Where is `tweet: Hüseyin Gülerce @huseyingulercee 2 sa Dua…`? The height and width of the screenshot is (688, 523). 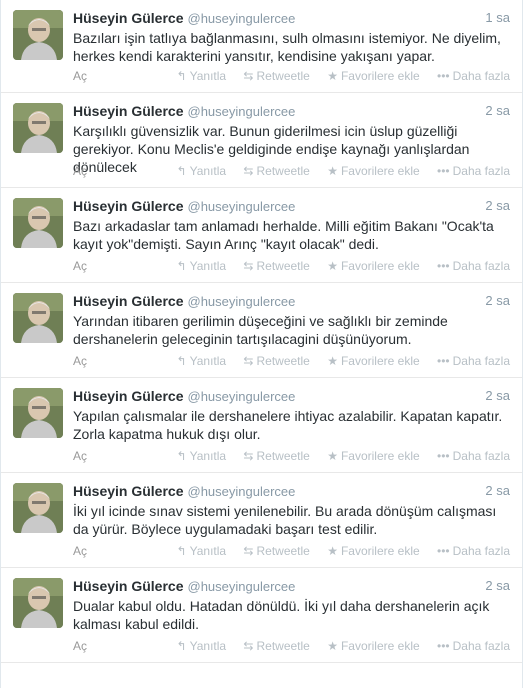
tweet: Hüseyin Gülerce @huseyingulercee 2 sa Dua… is located at coordinates (261, 615).